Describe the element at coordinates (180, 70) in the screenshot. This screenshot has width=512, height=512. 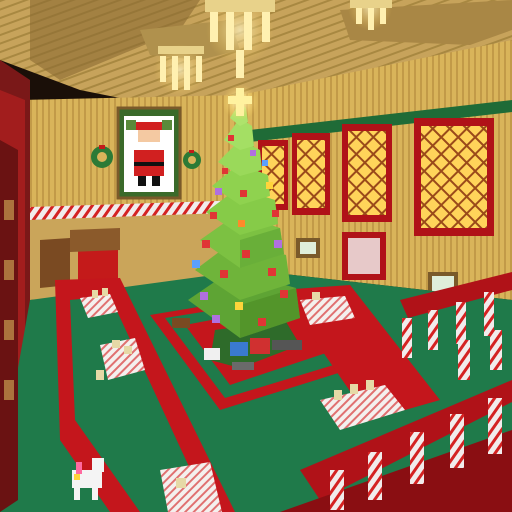
I see `chandelier` at that location.